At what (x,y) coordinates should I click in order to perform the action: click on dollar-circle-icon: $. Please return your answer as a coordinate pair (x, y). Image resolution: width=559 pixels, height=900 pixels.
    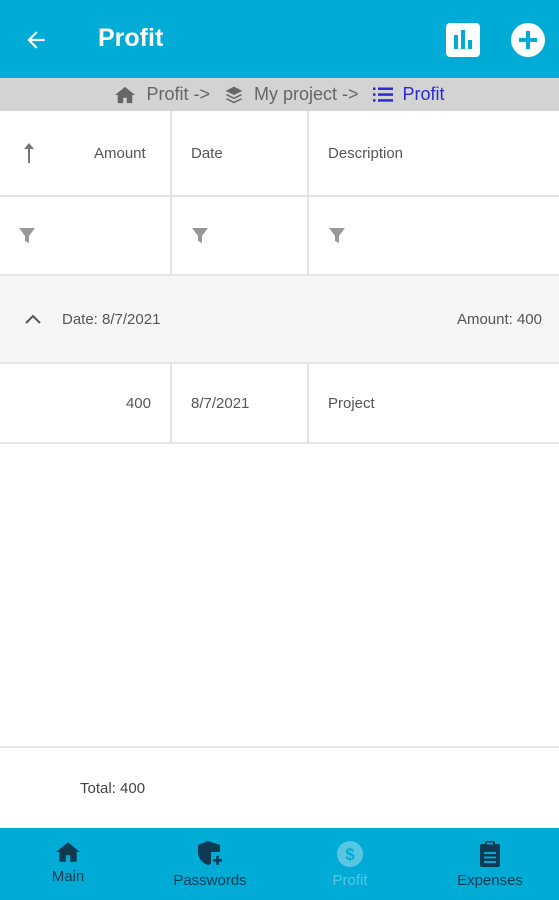
    Looking at the image, I should click on (350, 854).